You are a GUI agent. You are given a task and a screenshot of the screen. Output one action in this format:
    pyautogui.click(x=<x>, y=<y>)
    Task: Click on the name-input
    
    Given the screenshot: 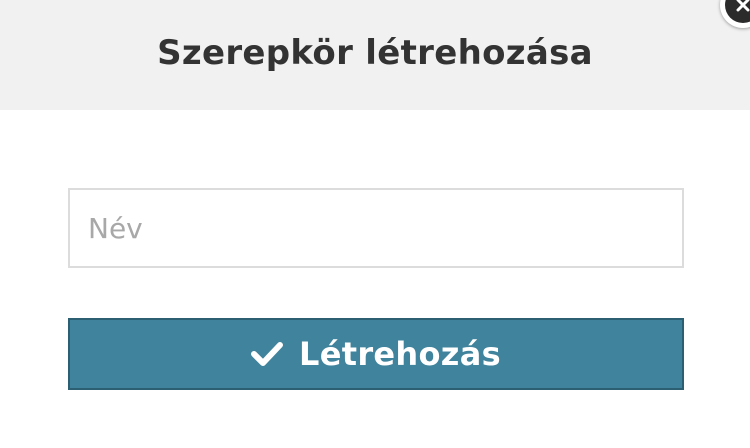 What is the action you would take?
    pyautogui.click(x=376, y=228)
    